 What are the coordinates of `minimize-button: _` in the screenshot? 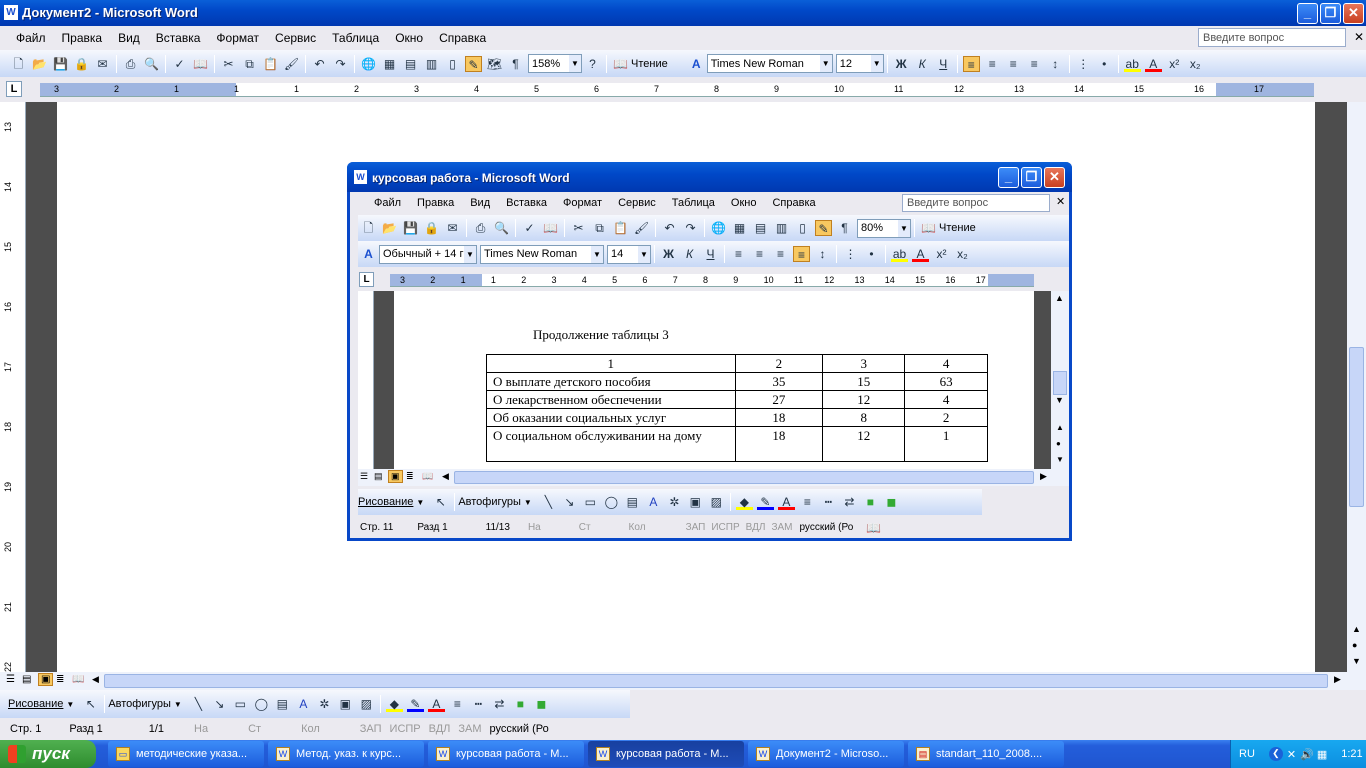 It's located at (1307, 13).